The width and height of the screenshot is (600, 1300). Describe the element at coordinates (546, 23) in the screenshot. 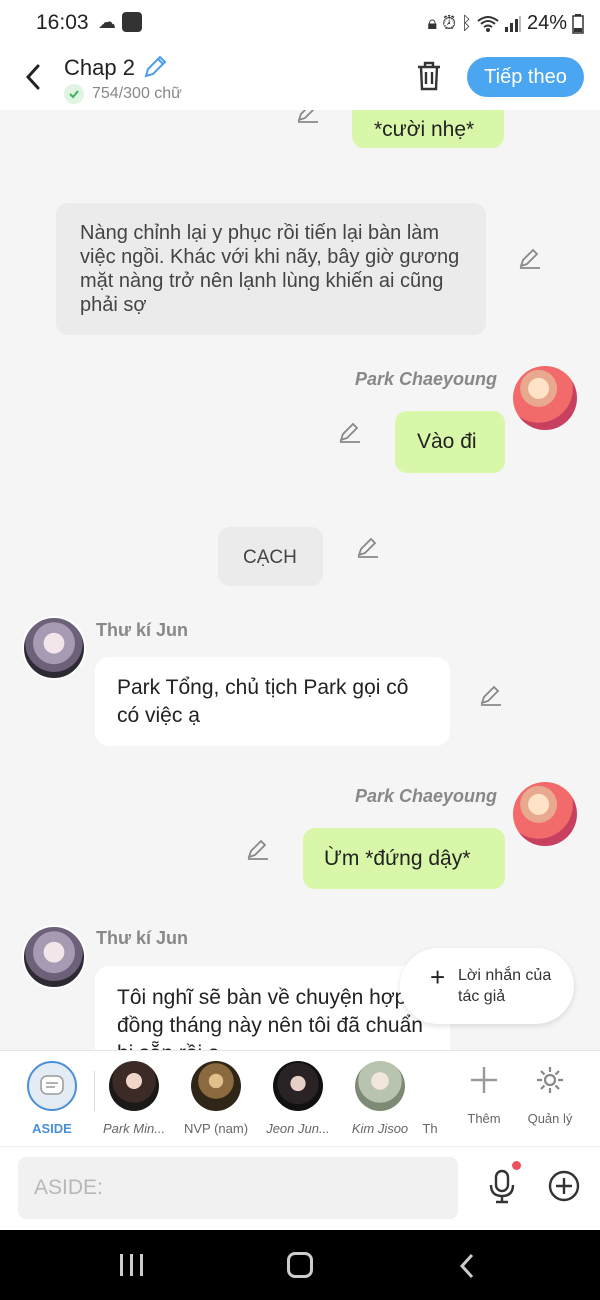

I see `battery-percent: 24%` at that location.